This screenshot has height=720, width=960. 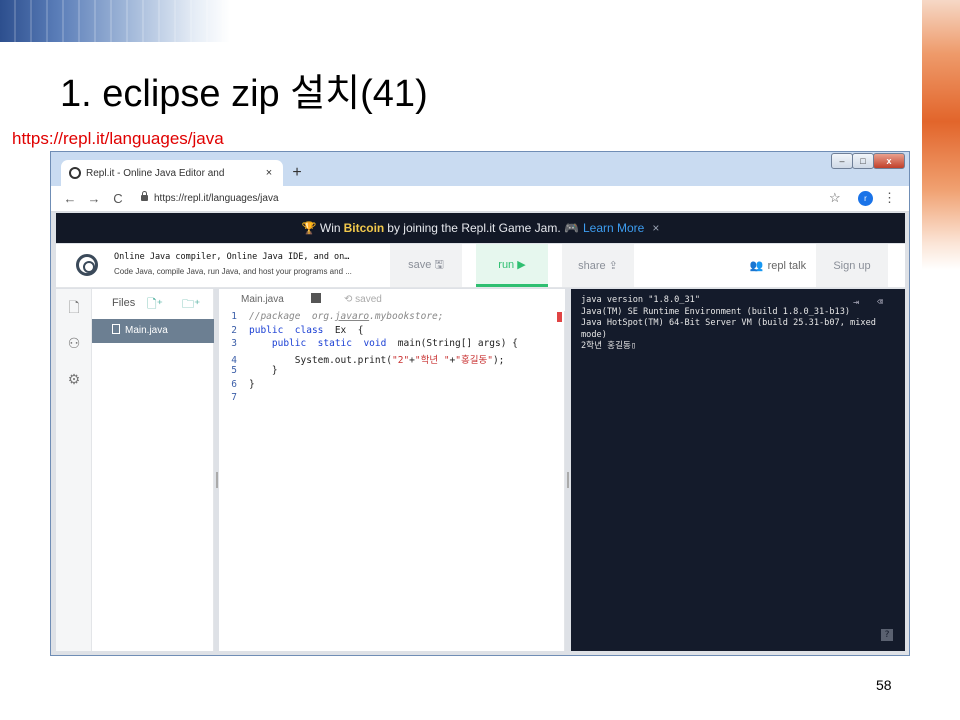 I want to click on tab-close-icon: ×, so click(x=269, y=173).